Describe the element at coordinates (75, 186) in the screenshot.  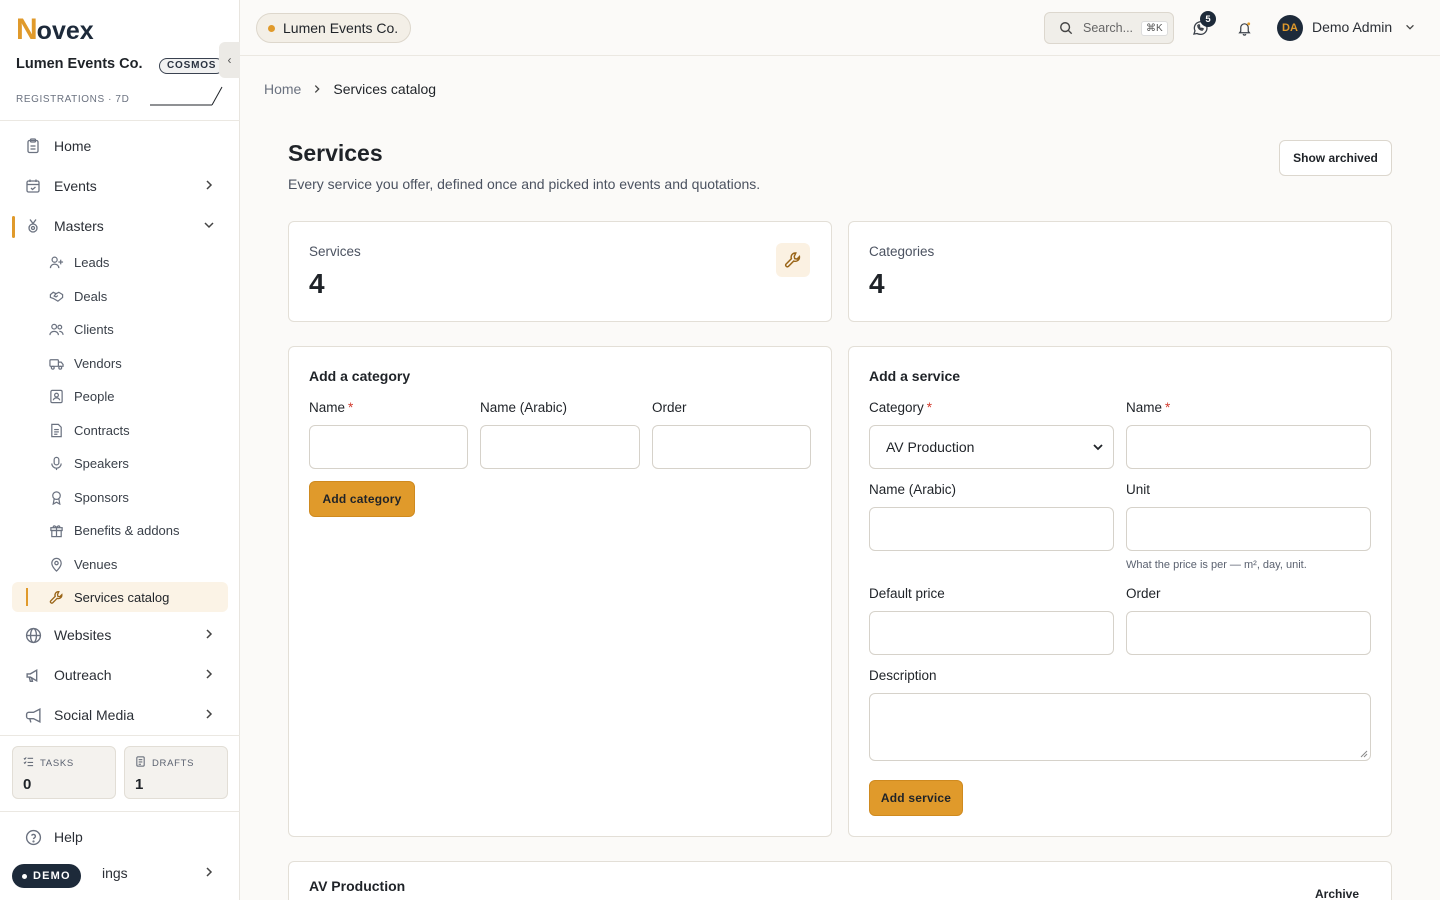
I see `sidebar-item-label: Events` at that location.